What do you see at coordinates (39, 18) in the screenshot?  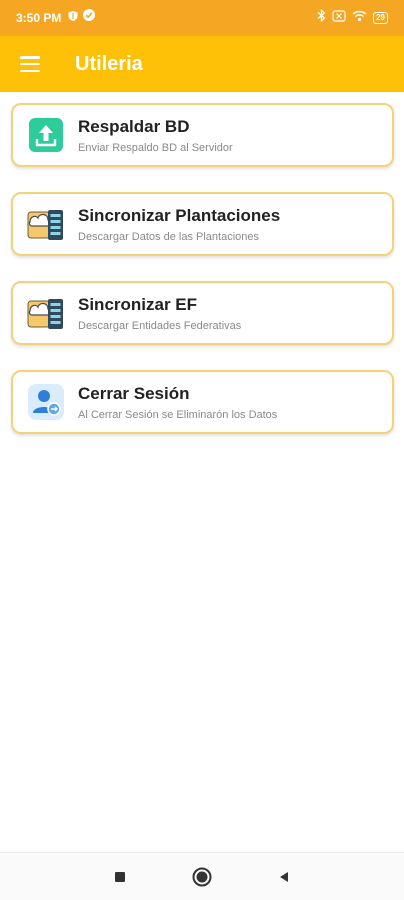 I see `status-time: 3:50 PM` at bounding box center [39, 18].